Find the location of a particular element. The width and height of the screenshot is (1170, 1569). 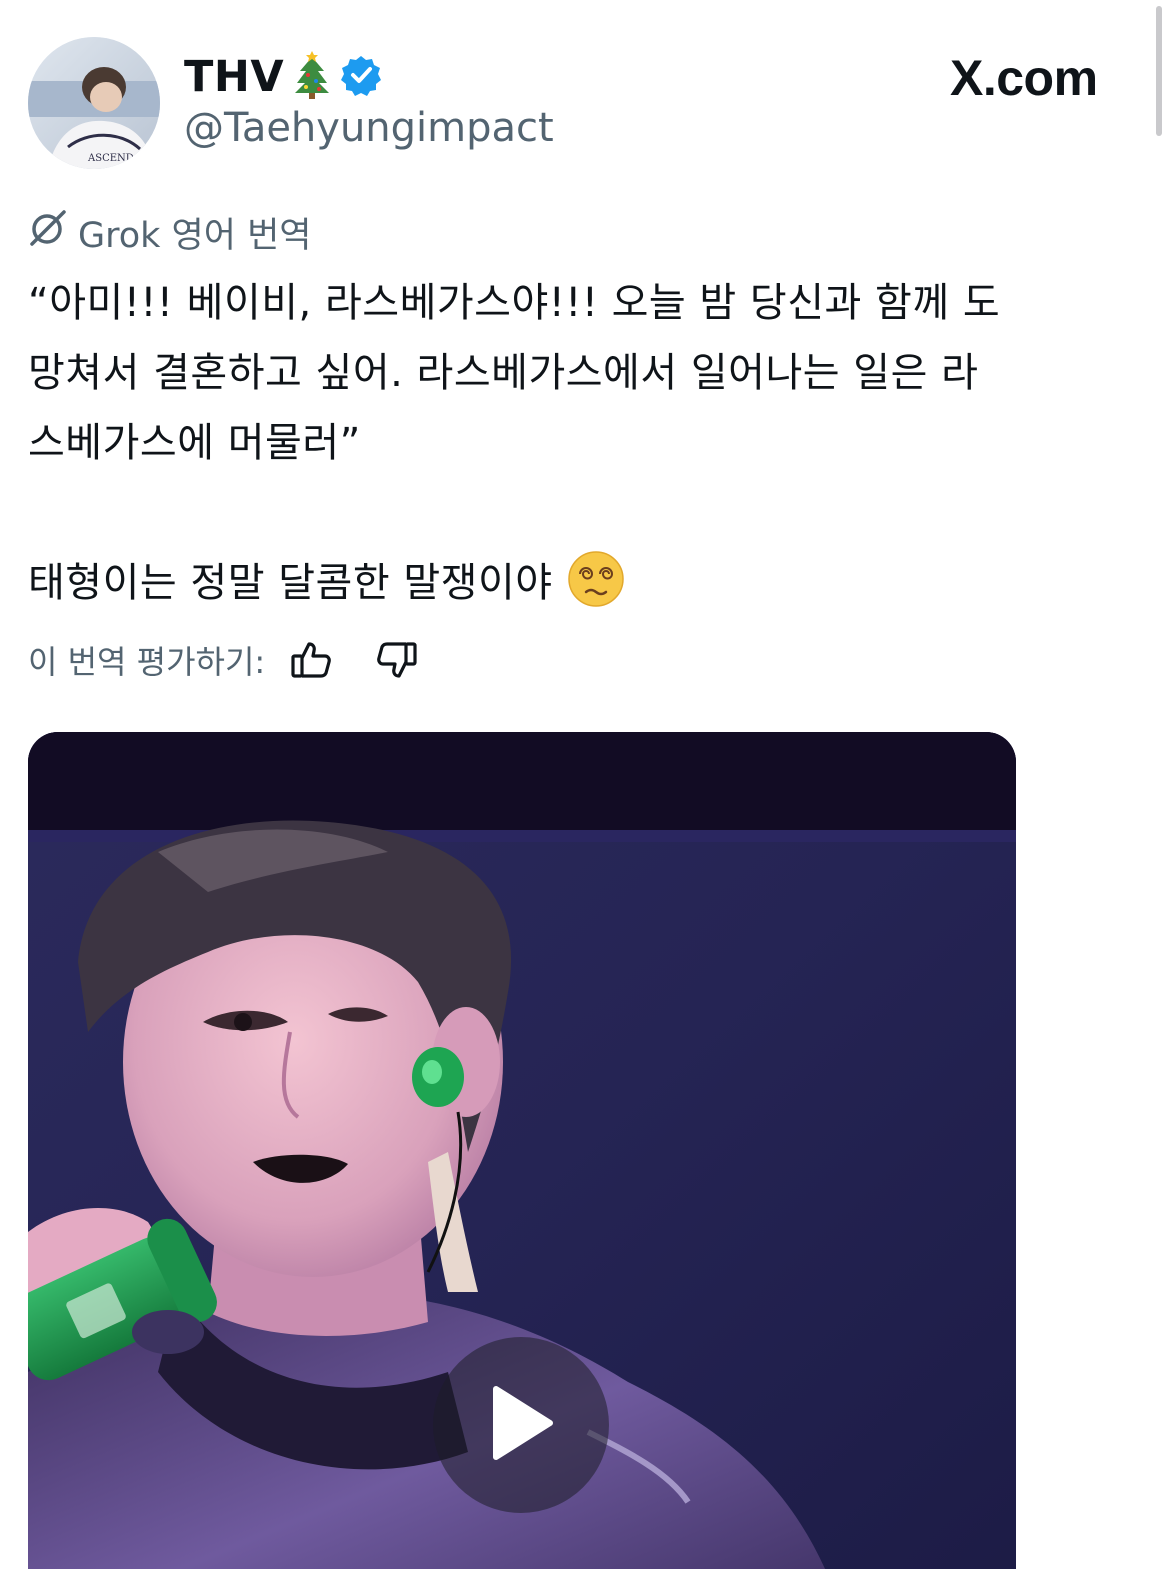

author-handle: @Taehyungimpact is located at coordinates (369, 128).